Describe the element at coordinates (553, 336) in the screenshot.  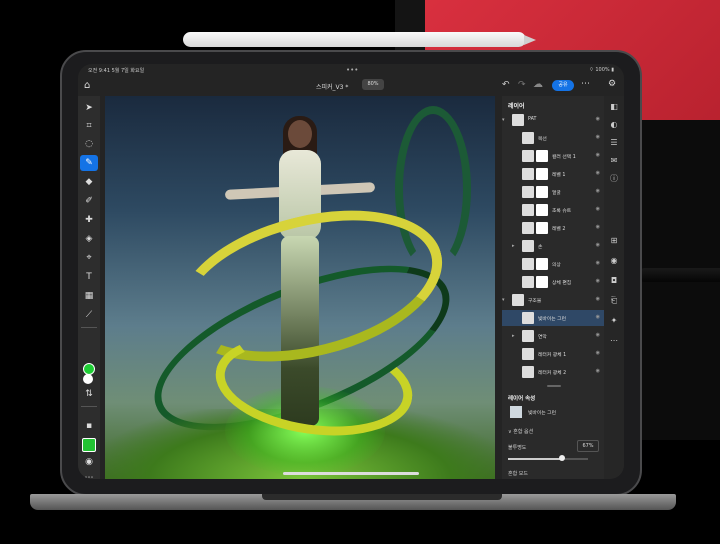
I see `layer-row: ▸ 연막 ◉` at that location.